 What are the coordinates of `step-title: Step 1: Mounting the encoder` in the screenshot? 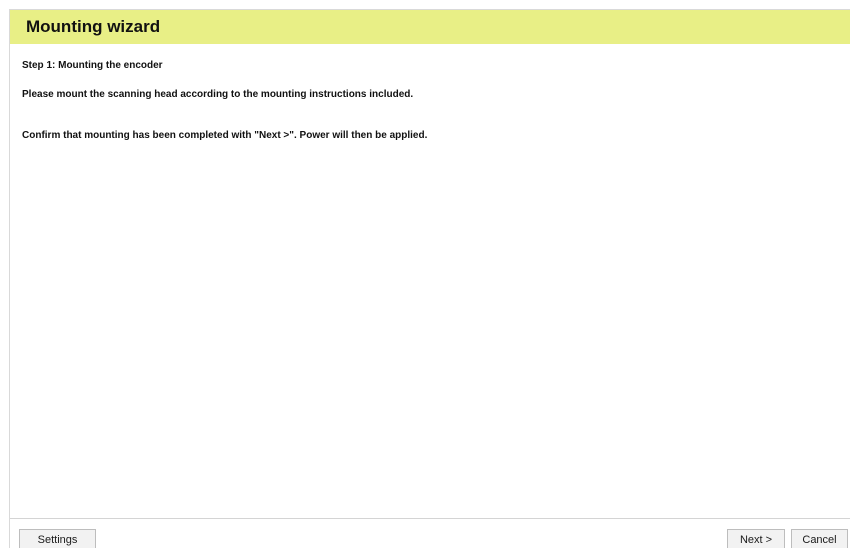 It's located at (92, 65).